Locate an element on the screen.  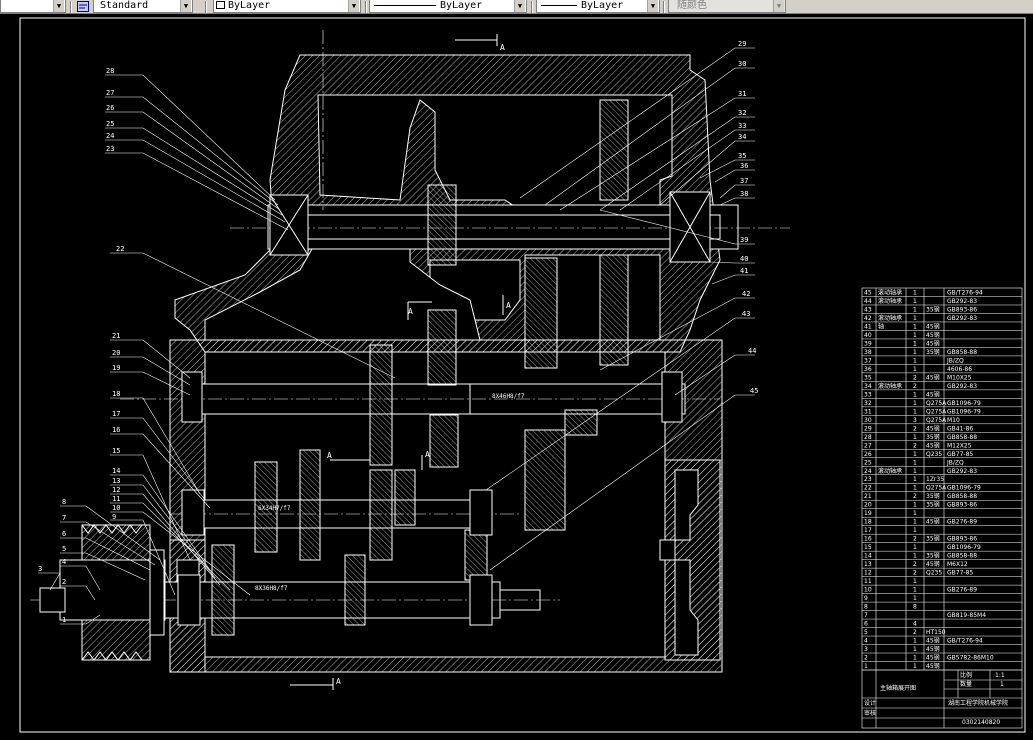
bom-cell-std: GB5782-86M10 is located at coordinates (970, 658).